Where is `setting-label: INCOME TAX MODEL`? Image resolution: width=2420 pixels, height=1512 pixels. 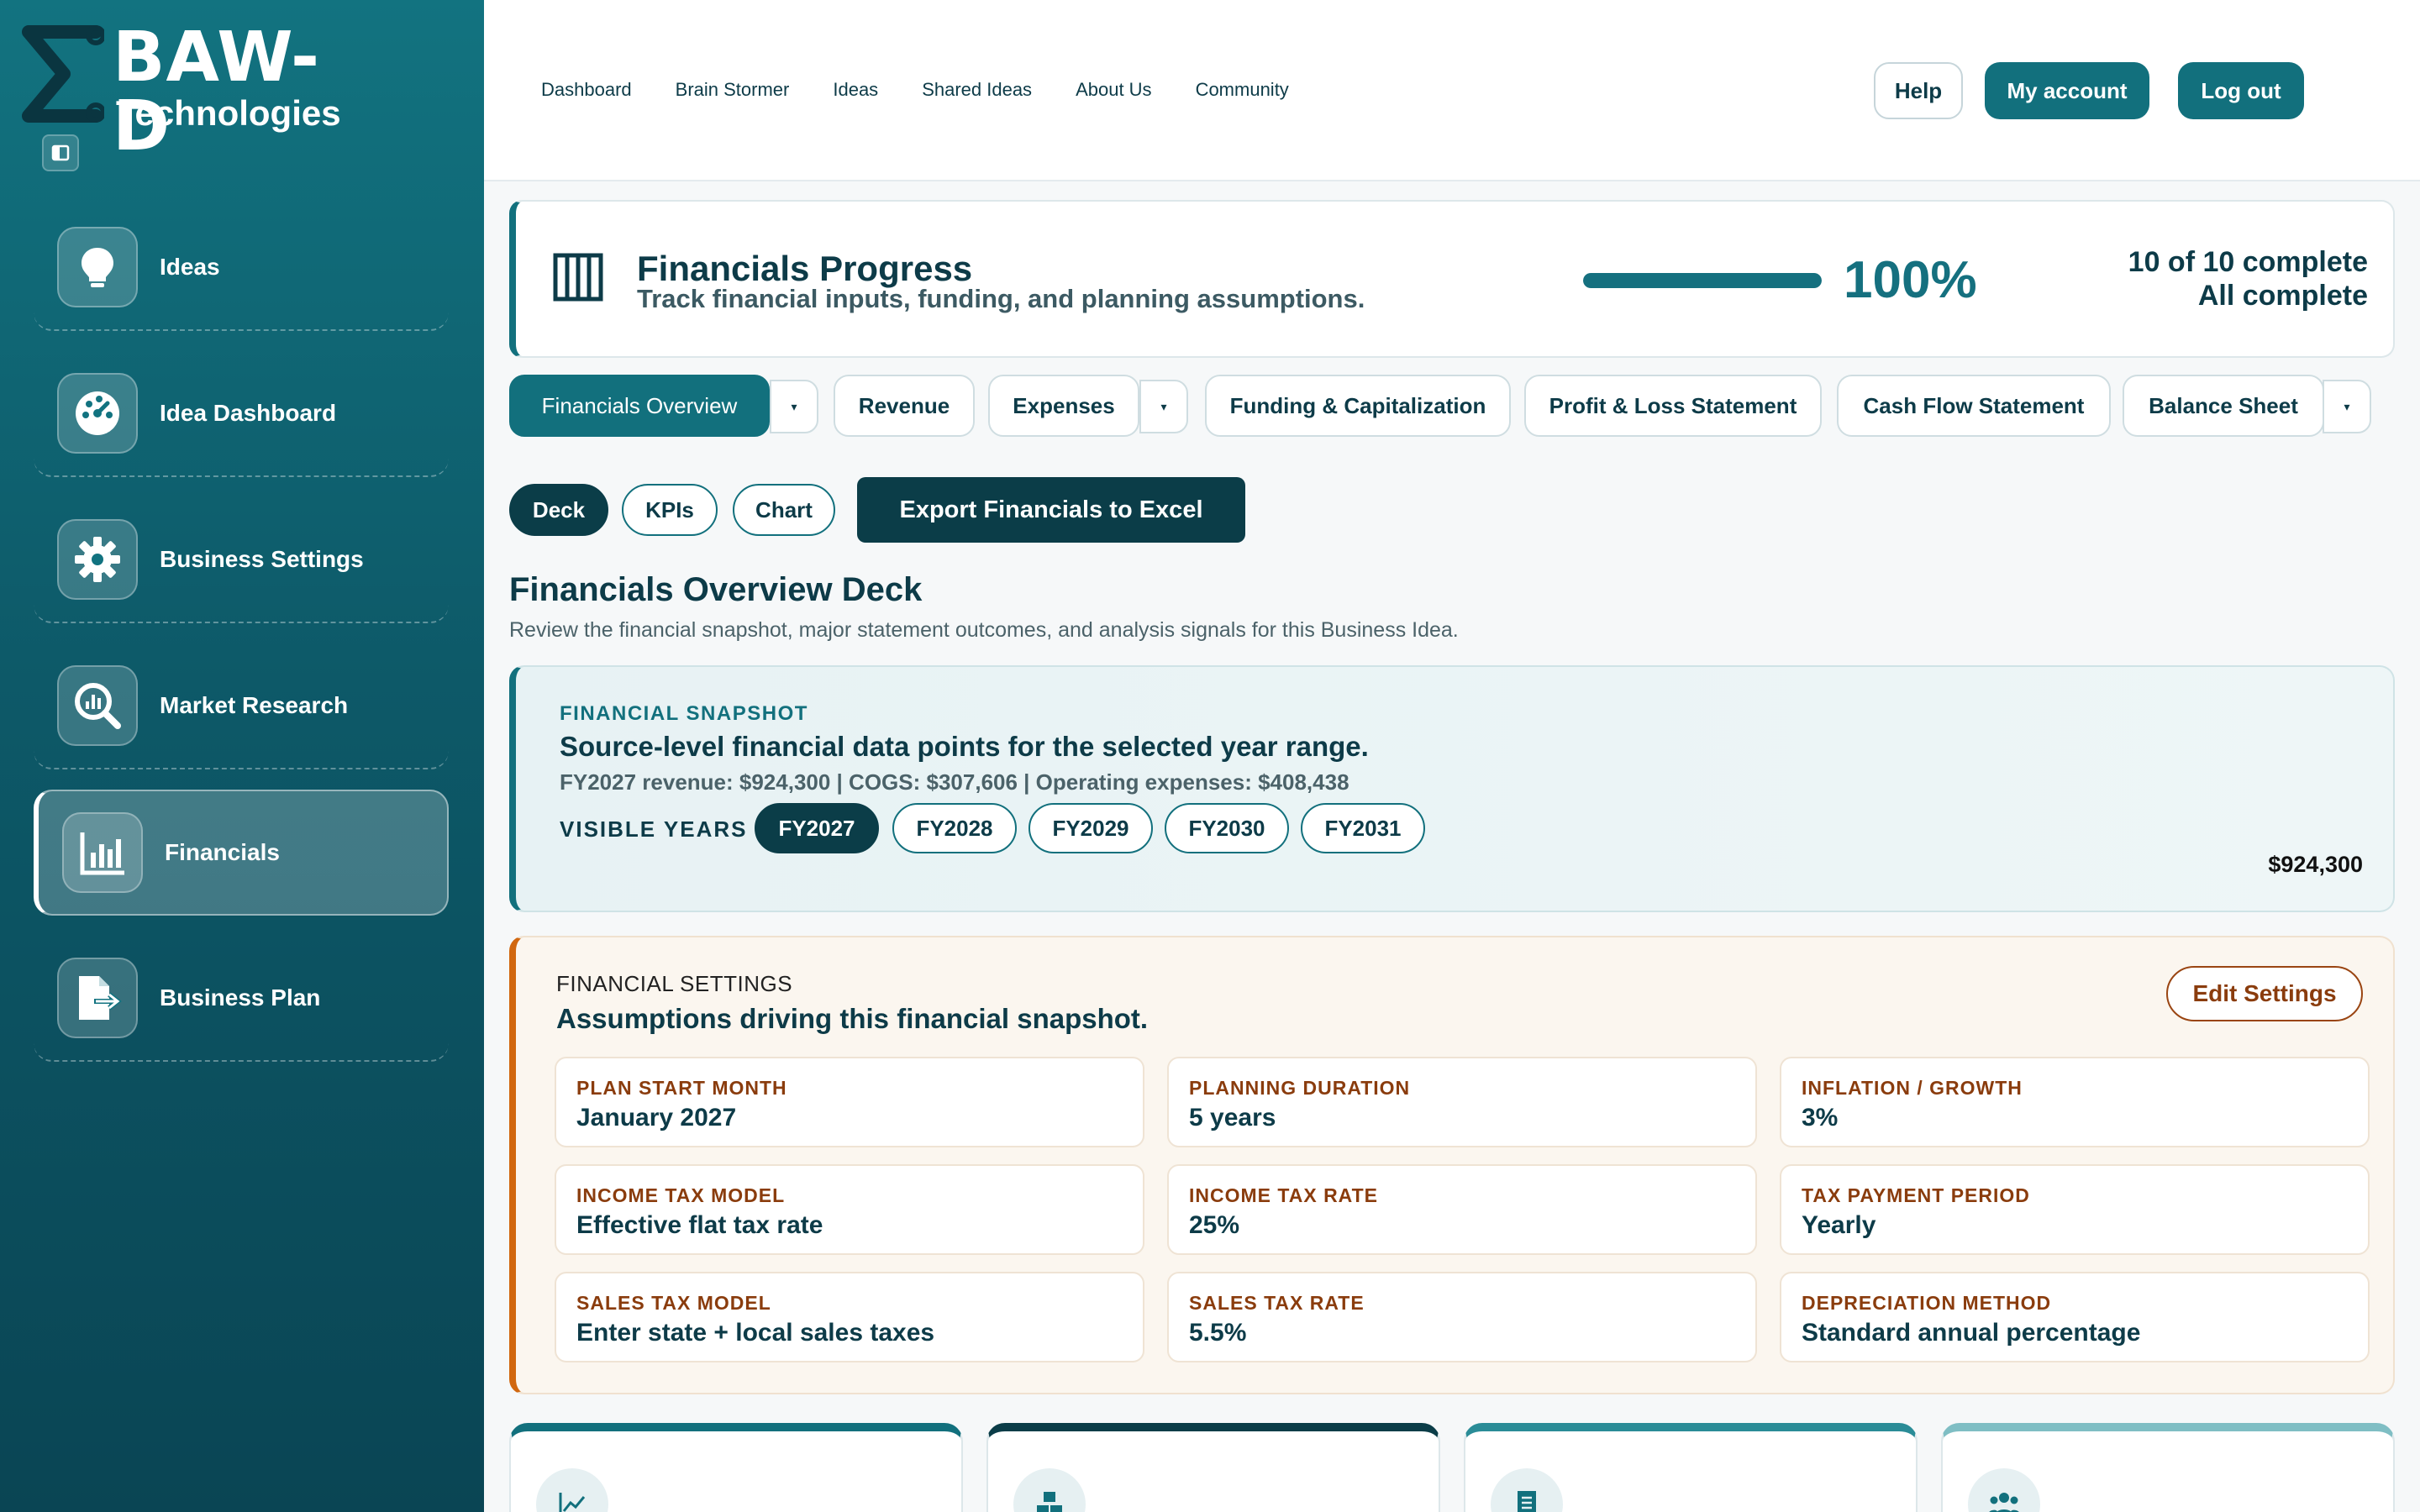
setting-label: INCOME TAX MODEL is located at coordinates (681, 1195).